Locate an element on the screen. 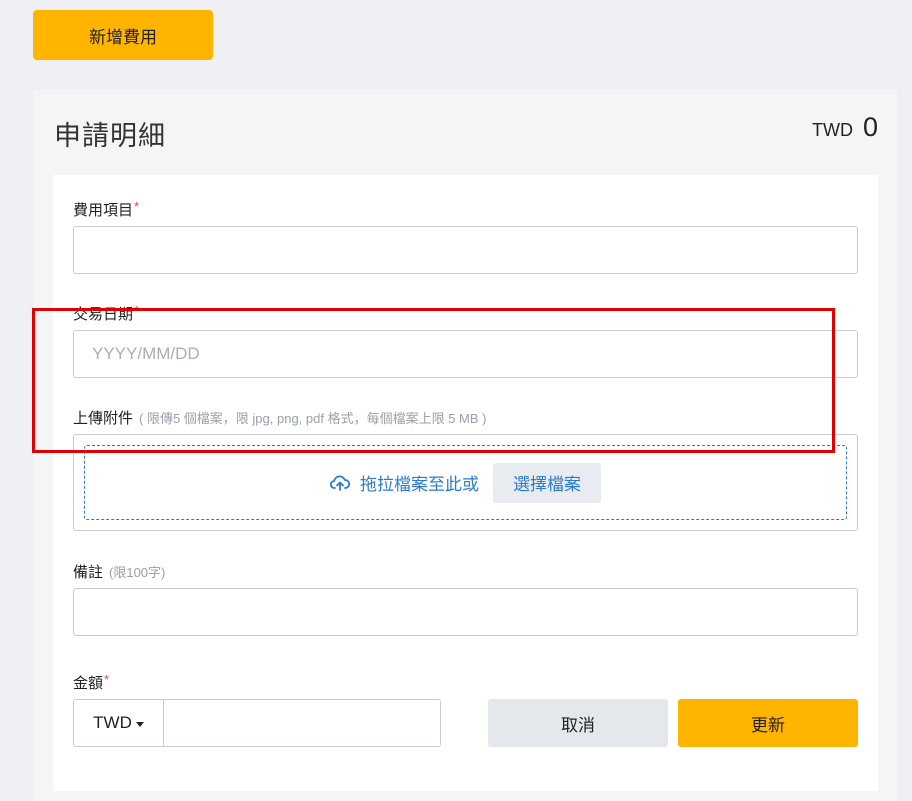 This screenshot has width=912, height=801. amount-field: TWD is located at coordinates (257, 723).